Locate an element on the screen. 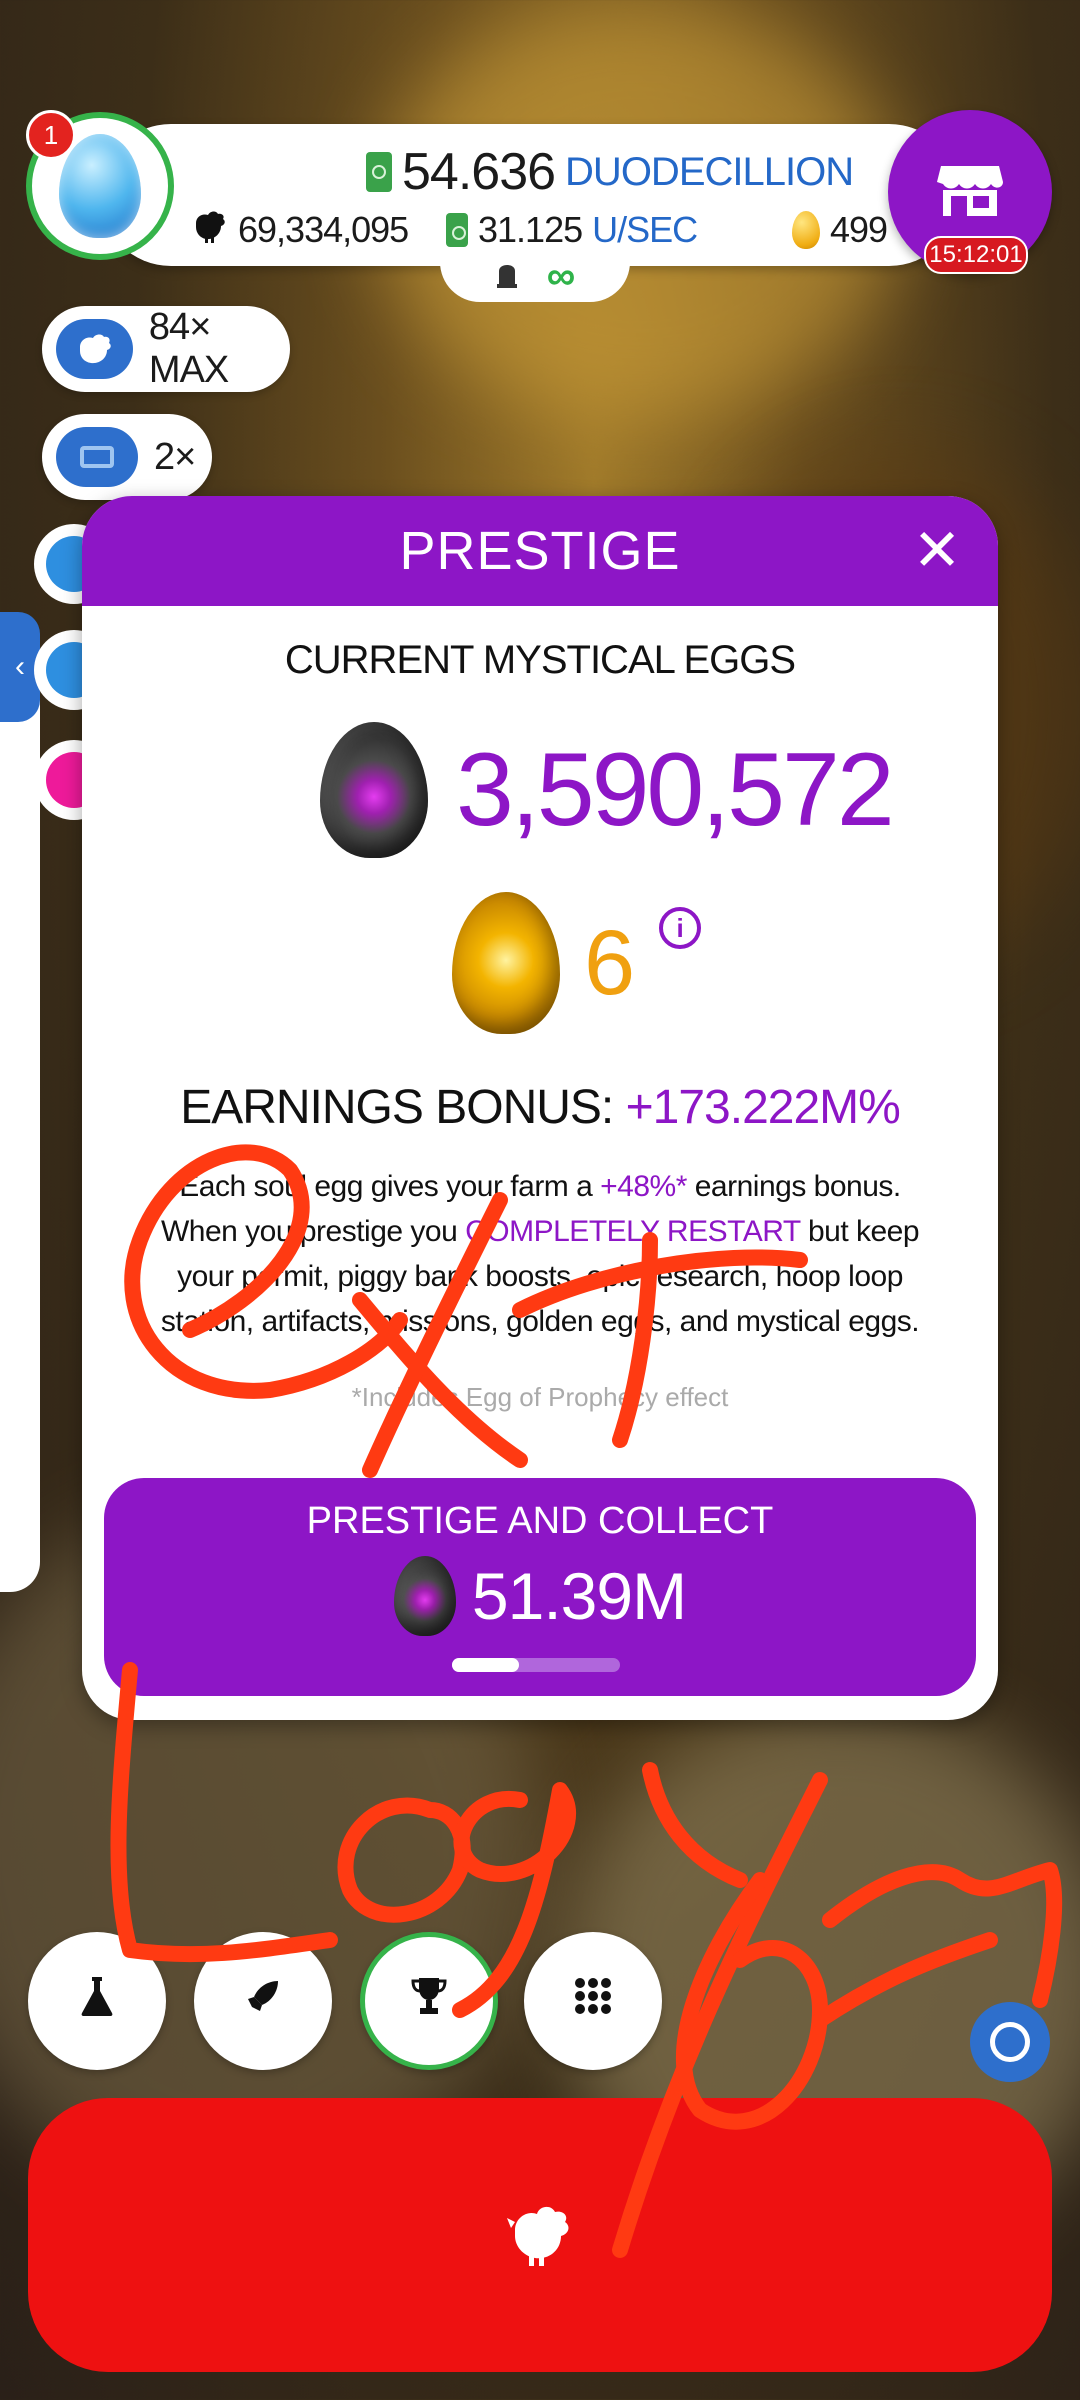  mini-action-button is located at coordinates (1010, 2042).